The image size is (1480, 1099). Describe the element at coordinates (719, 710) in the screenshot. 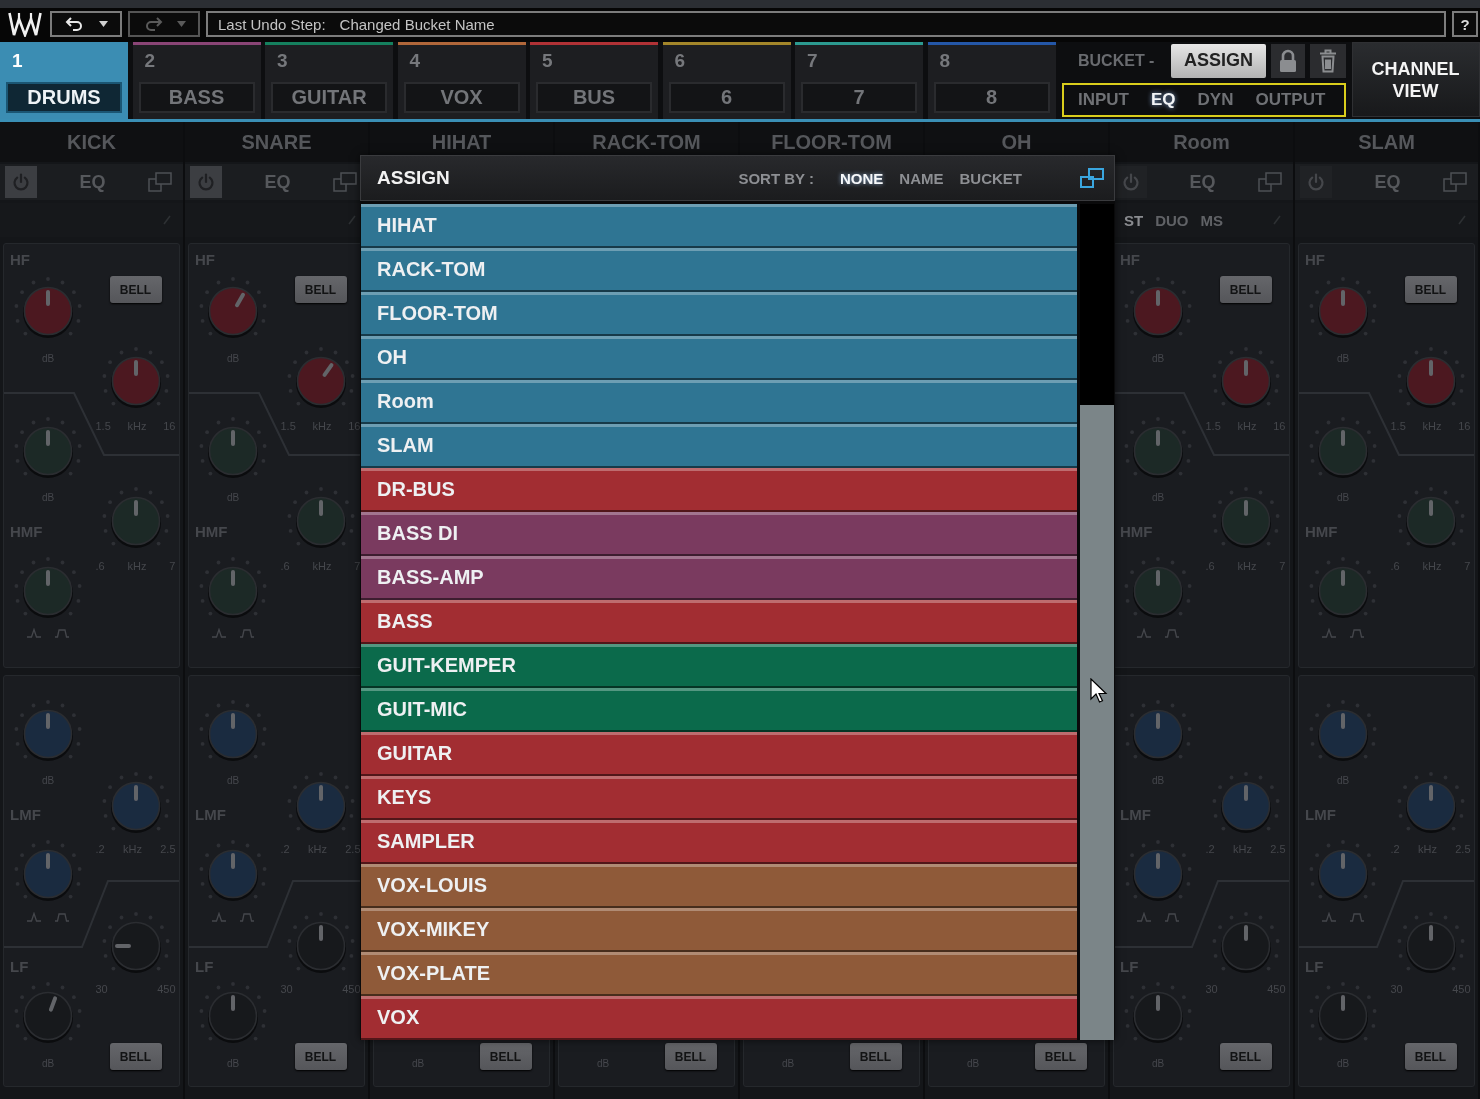

I see `list-item: GUIT-MIC` at that location.